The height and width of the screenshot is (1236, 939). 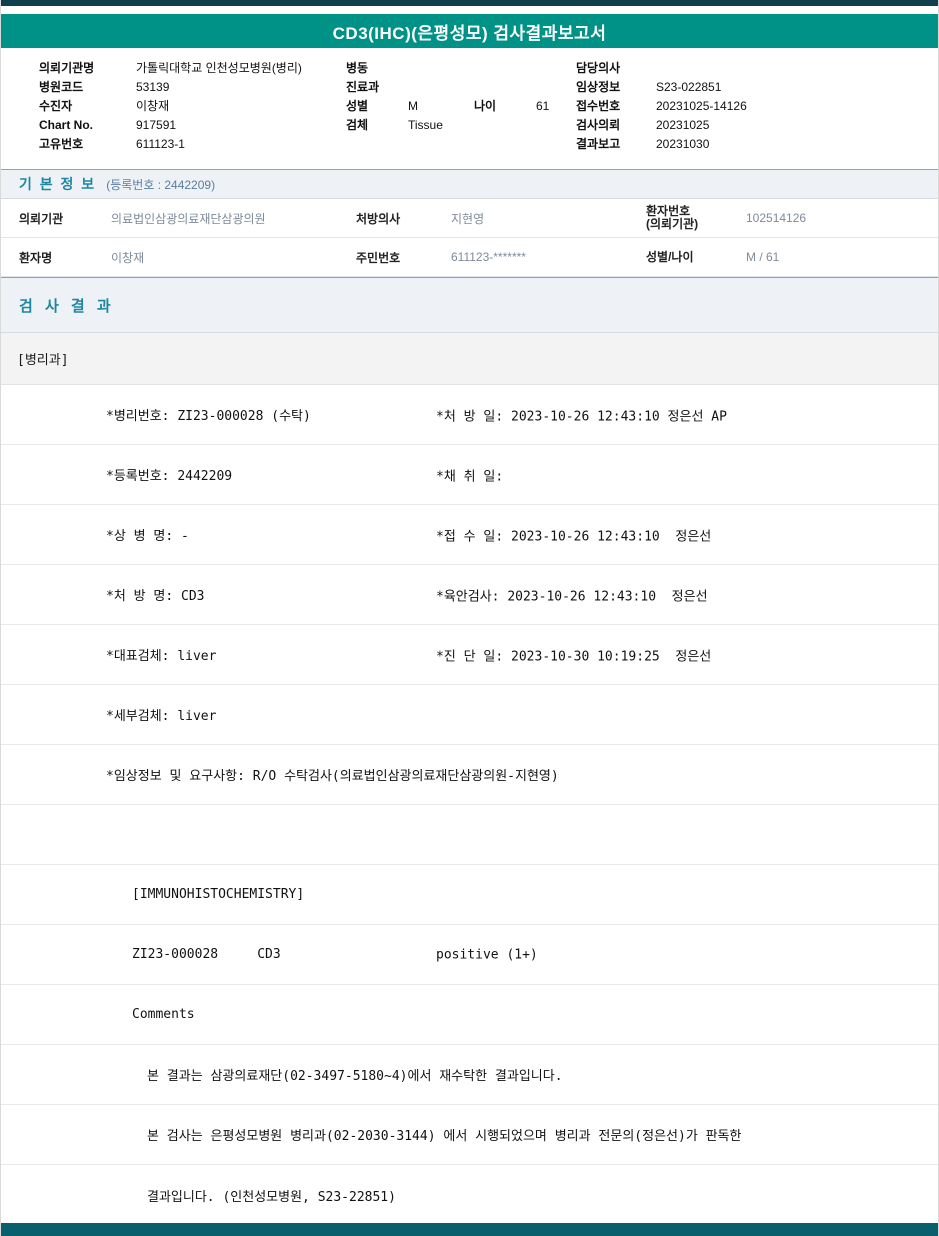 I want to click on result-left-text: *등록번호: 2442209, so click(x=169, y=476).